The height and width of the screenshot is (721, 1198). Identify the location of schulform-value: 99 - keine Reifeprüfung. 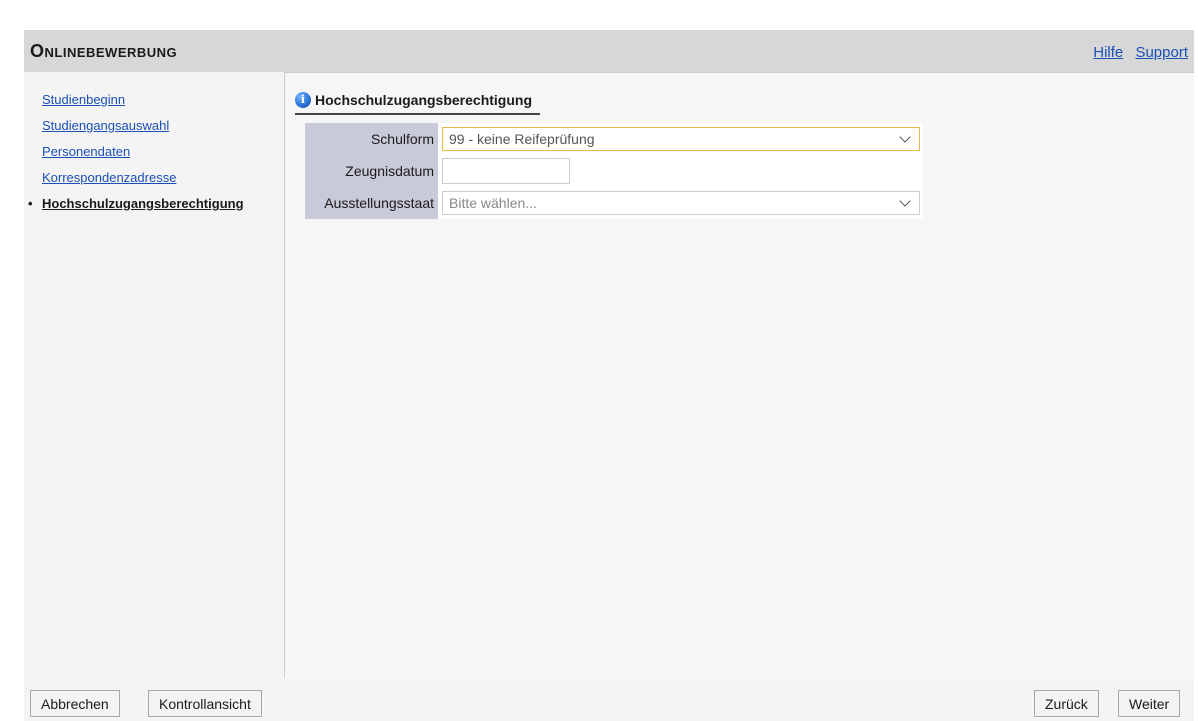
(522, 139).